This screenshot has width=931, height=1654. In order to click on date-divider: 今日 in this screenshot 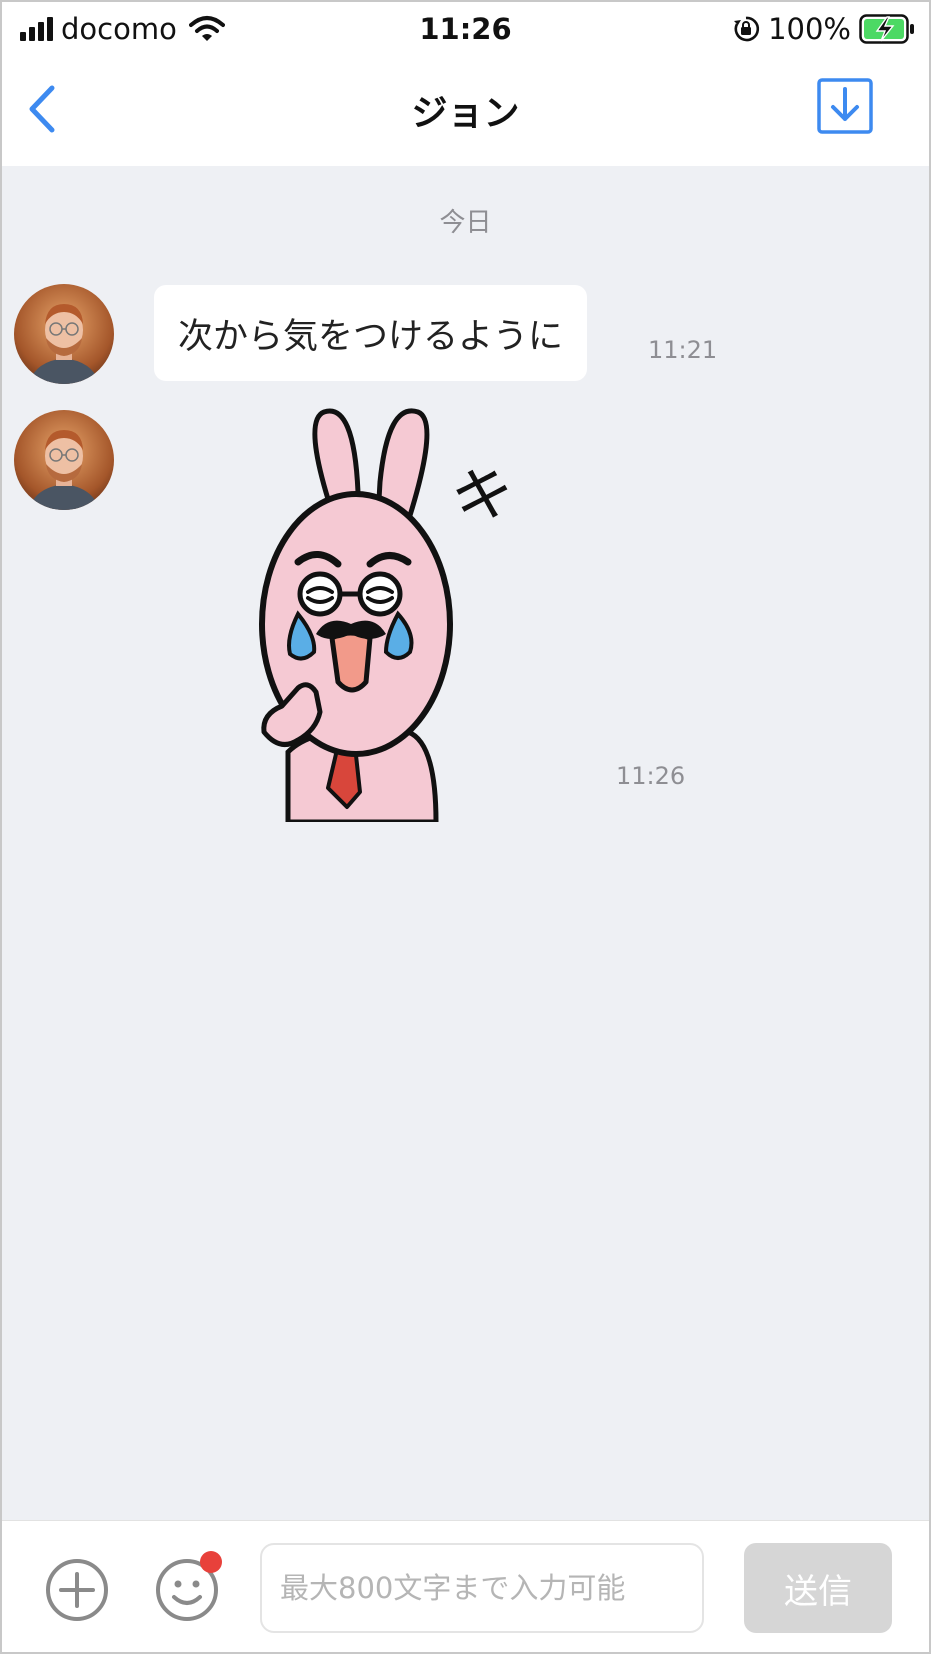, I will do `click(465, 223)`.